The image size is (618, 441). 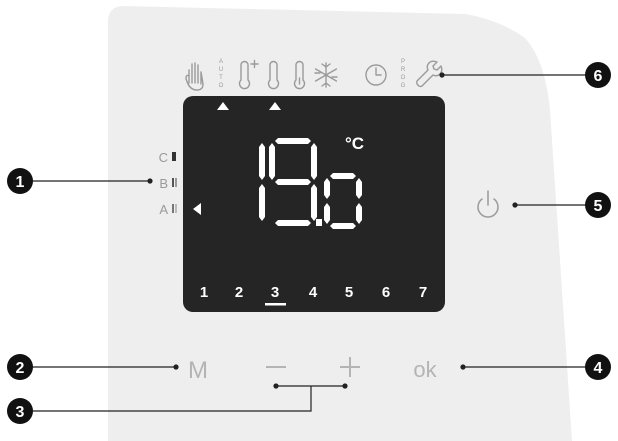 What do you see at coordinates (221, 86) in the screenshot?
I see `auto-letter: O` at bounding box center [221, 86].